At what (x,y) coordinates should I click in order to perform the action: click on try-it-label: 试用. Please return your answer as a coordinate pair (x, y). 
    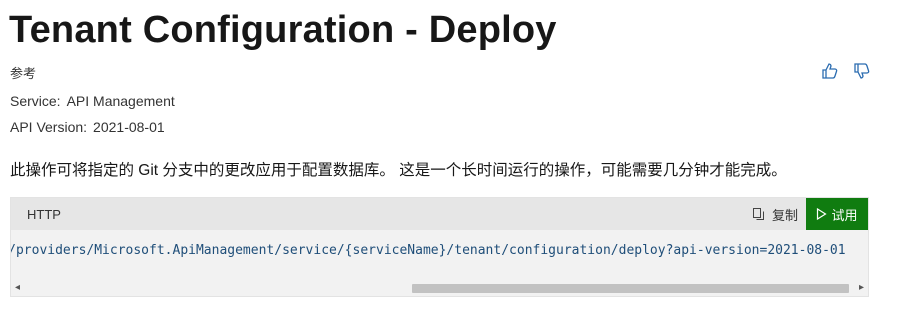
    Looking at the image, I should click on (844, 215).